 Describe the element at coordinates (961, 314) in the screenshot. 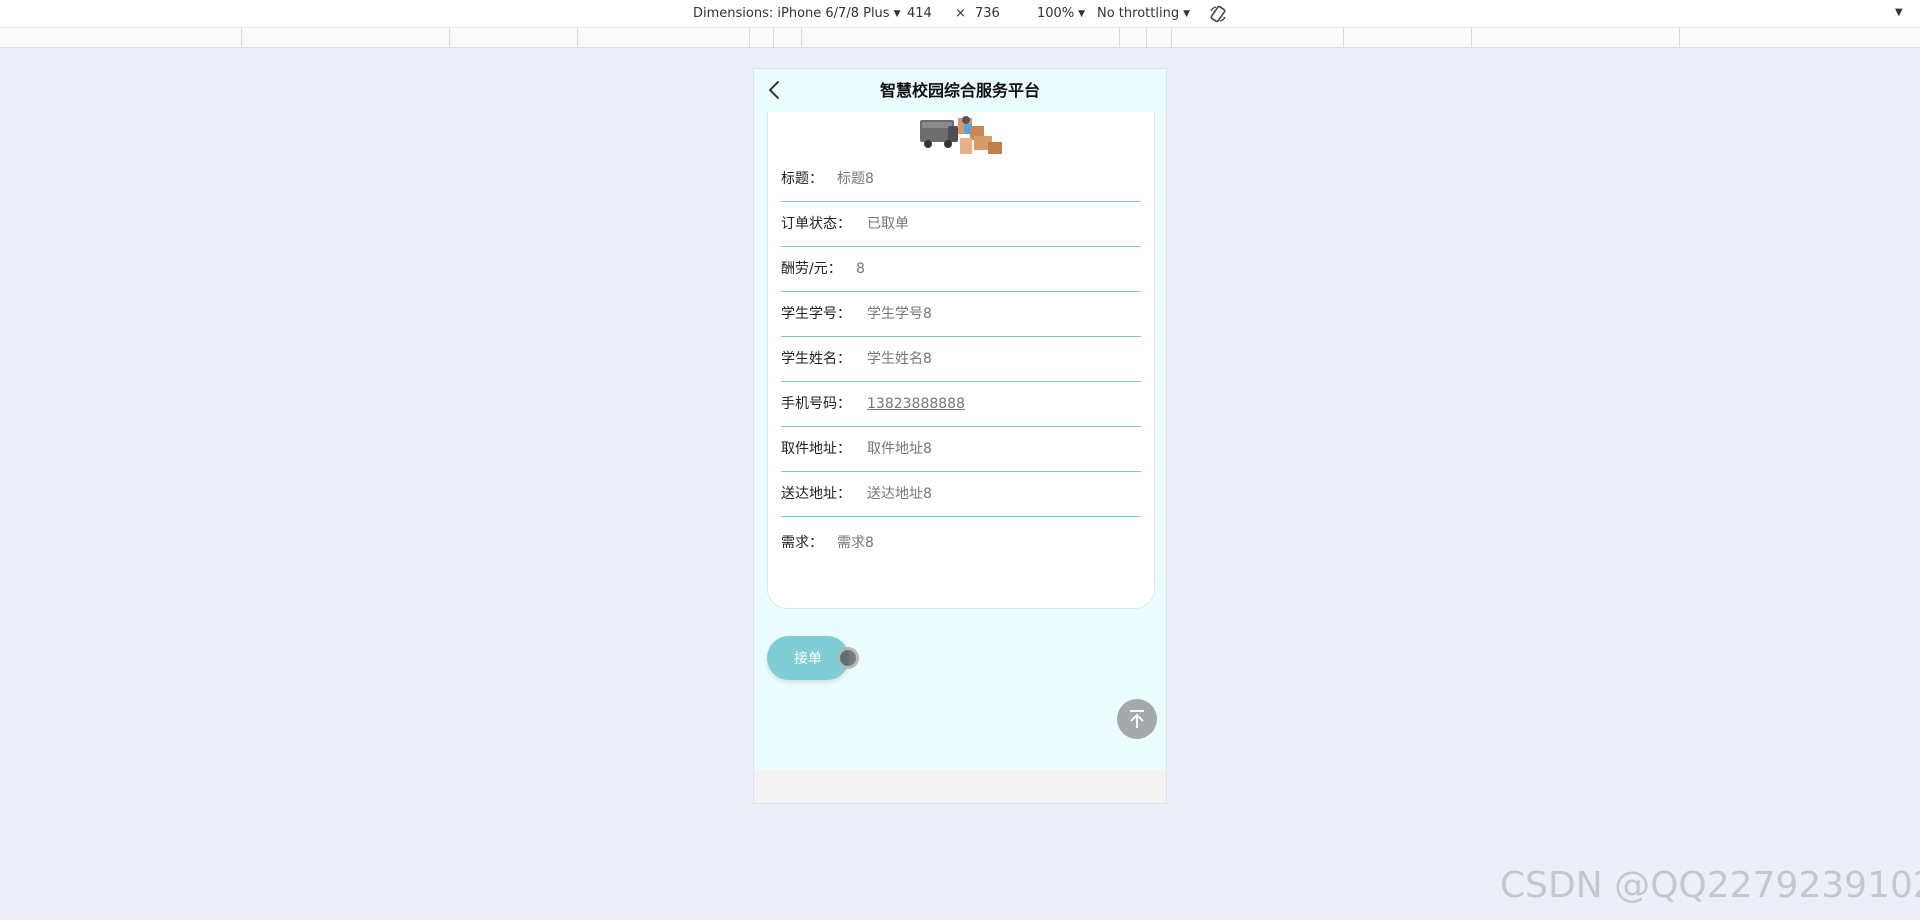

I see `field-student-id: 学生学号： 学生学号8` at that location.